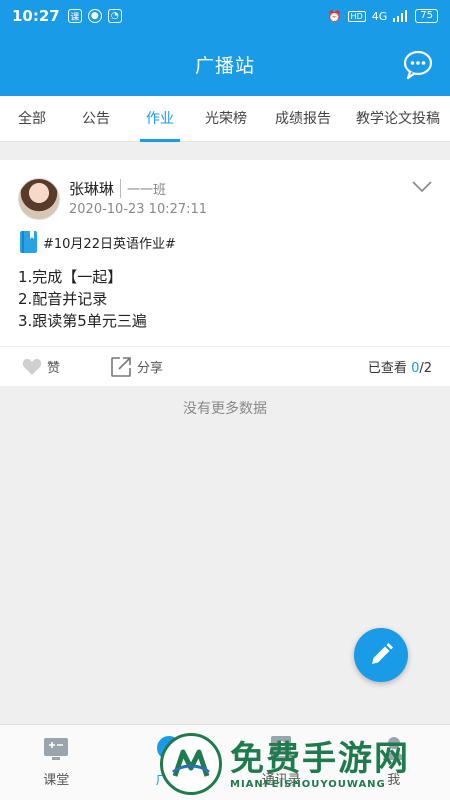  I want to click on watermark-subtitle: MIANFEISHOUYOUWANG, so click(308, 784).